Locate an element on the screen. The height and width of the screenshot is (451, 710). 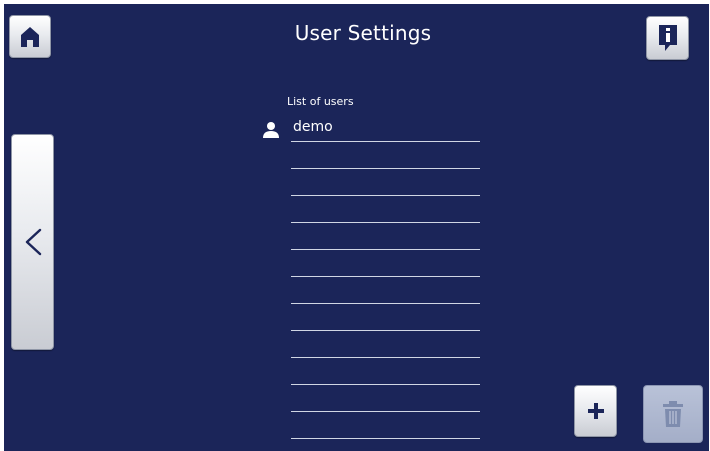
user-name: demo is located at coordinates (313, 127).